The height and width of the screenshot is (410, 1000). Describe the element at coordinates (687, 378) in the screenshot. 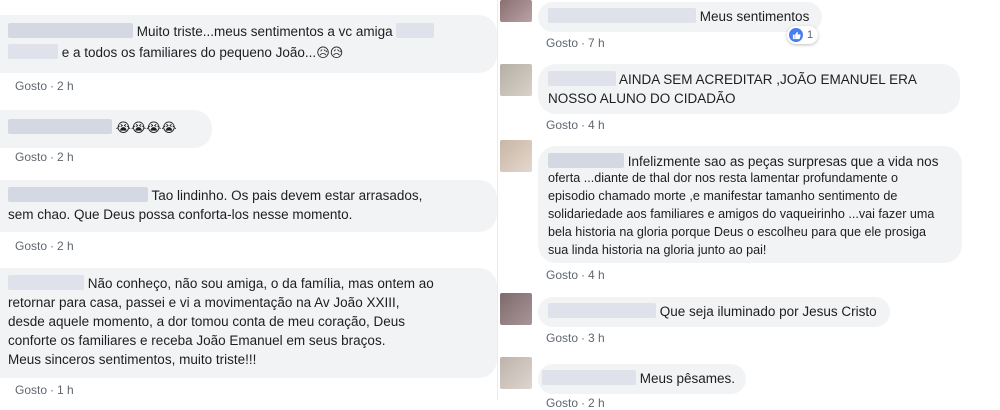

I see `comment-text: Meus pêsames.` at that location.